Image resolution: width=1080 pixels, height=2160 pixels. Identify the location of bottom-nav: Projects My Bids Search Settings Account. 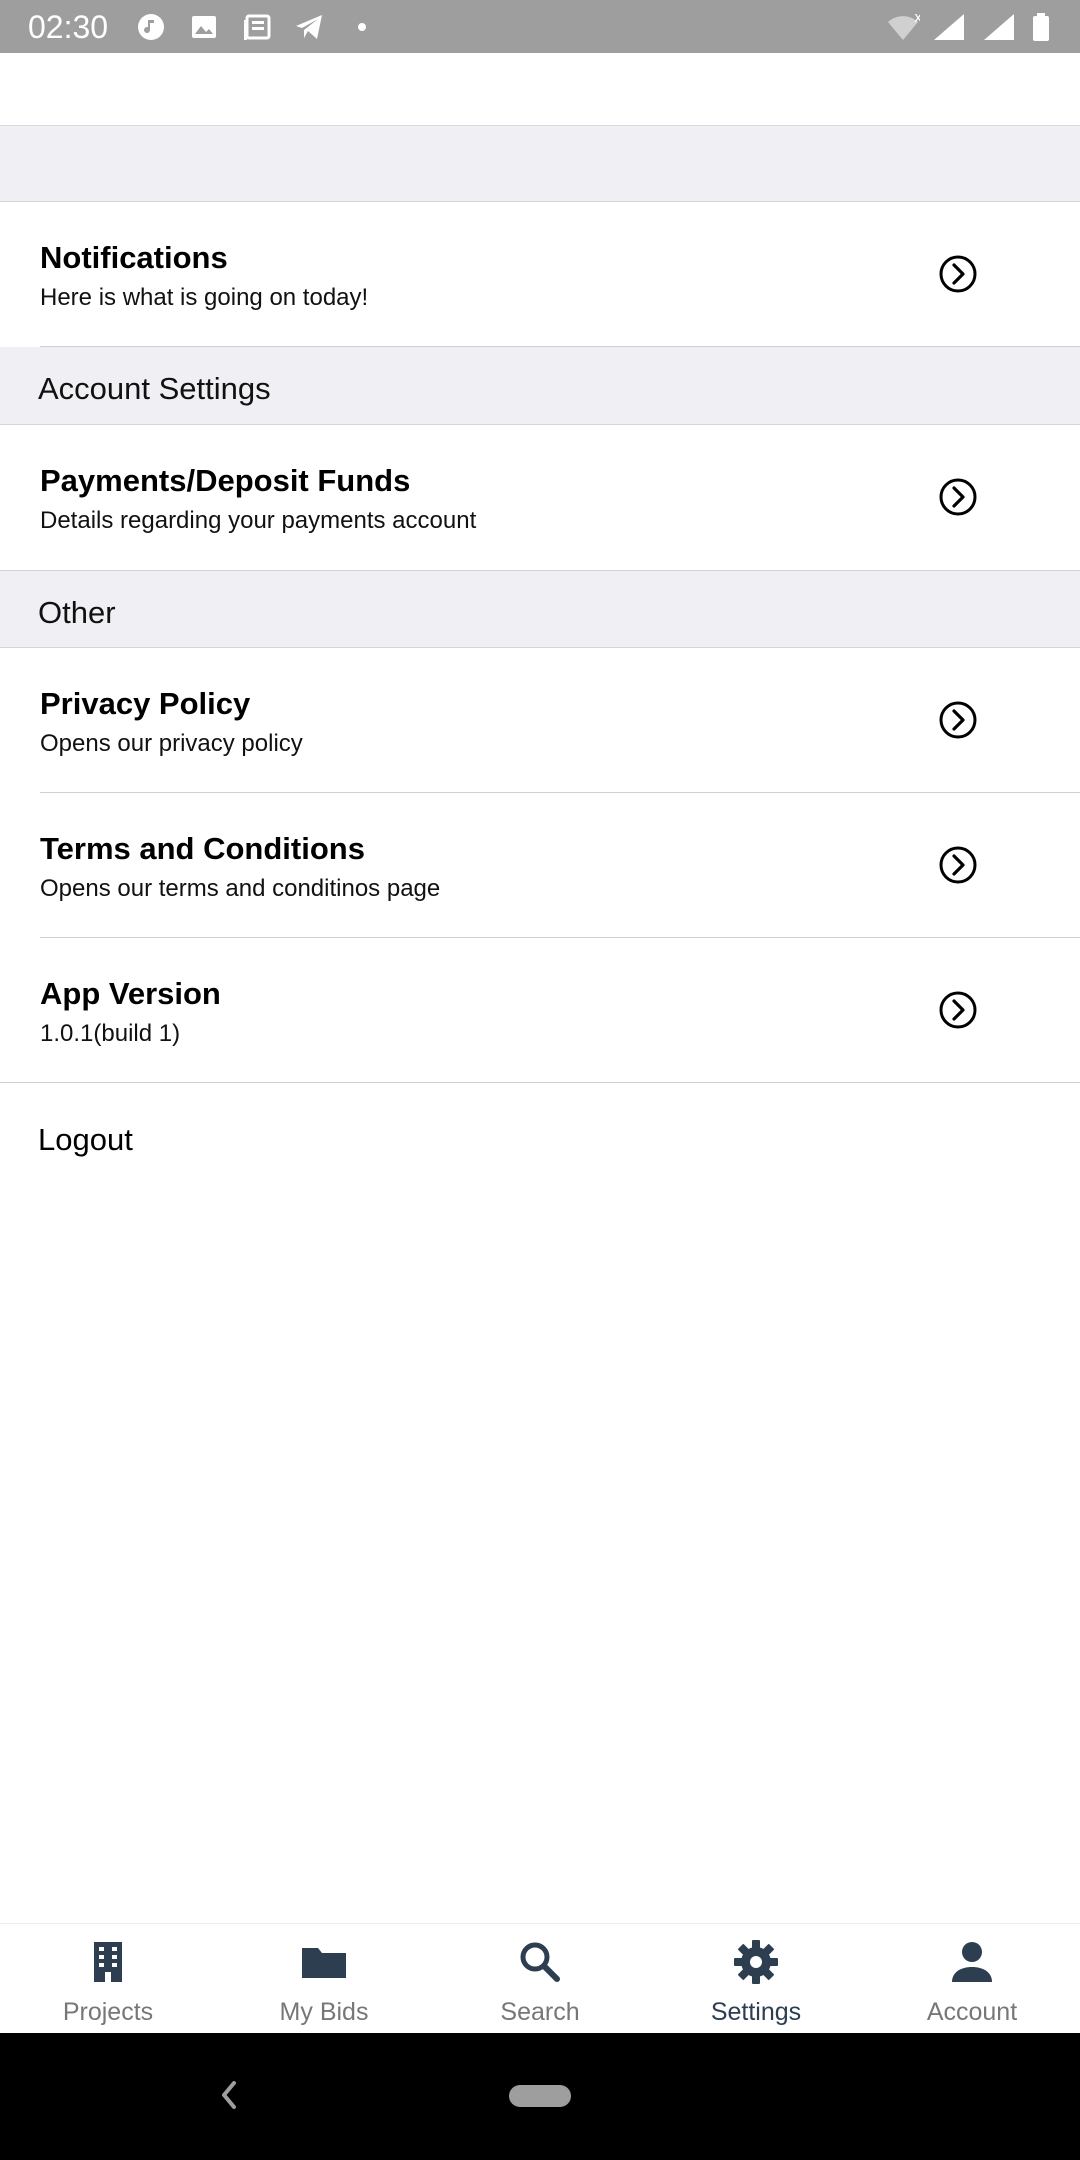
(540, 1978).